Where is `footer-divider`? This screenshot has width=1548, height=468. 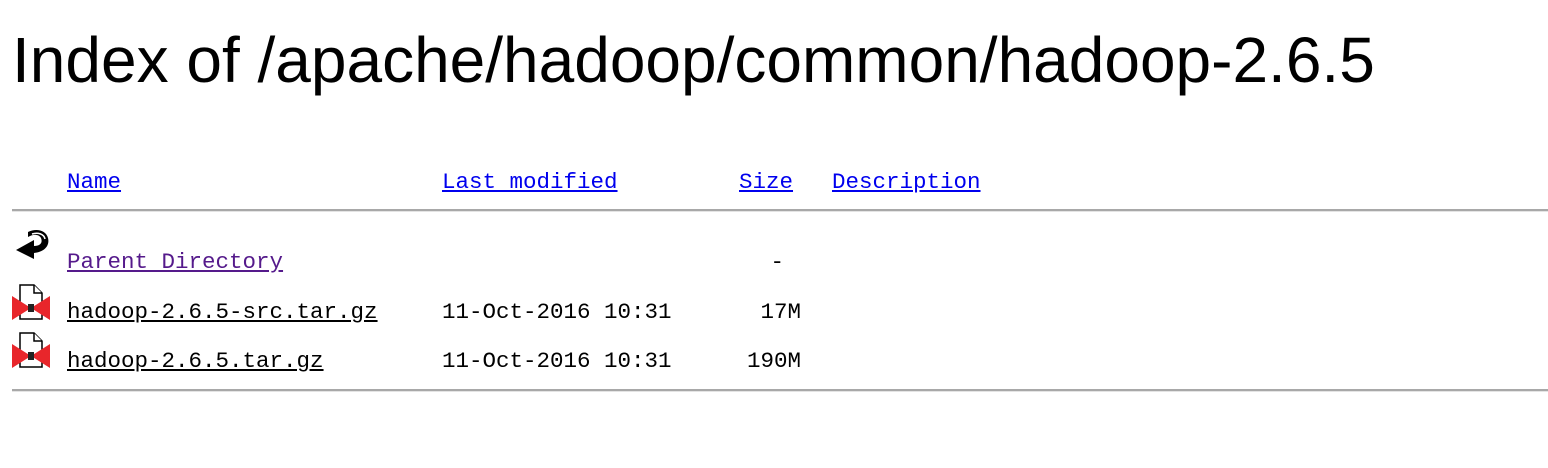 footer-divider is located at coordinates (780, 390).